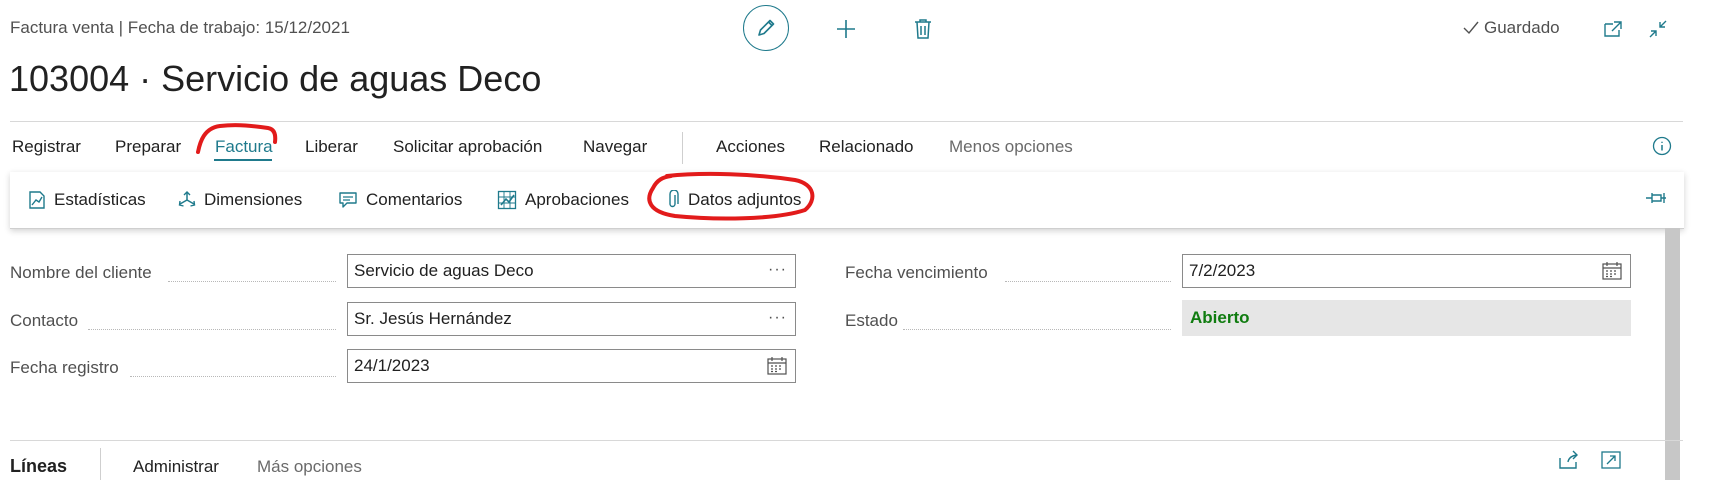 Image resolution: width=1710 pixels, height=480 pixels. What do you see at coordinates (750, 147) in the screenshot?
I see `menu-acciones: Acciones` at bounding box center [750, 147].